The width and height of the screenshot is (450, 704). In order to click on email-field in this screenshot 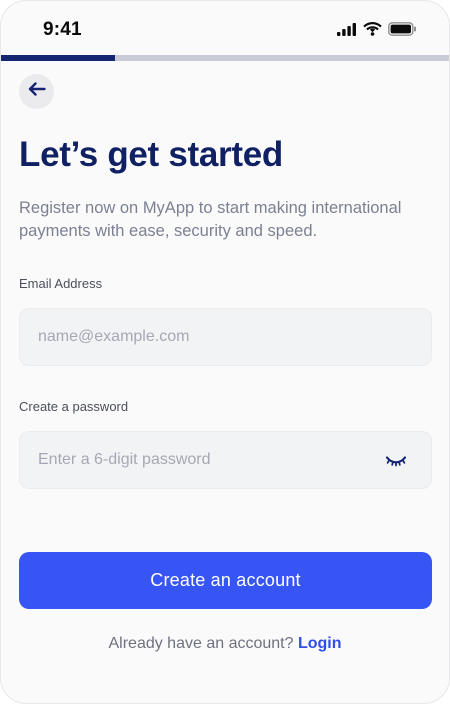, I will do `click(225, 337)`.